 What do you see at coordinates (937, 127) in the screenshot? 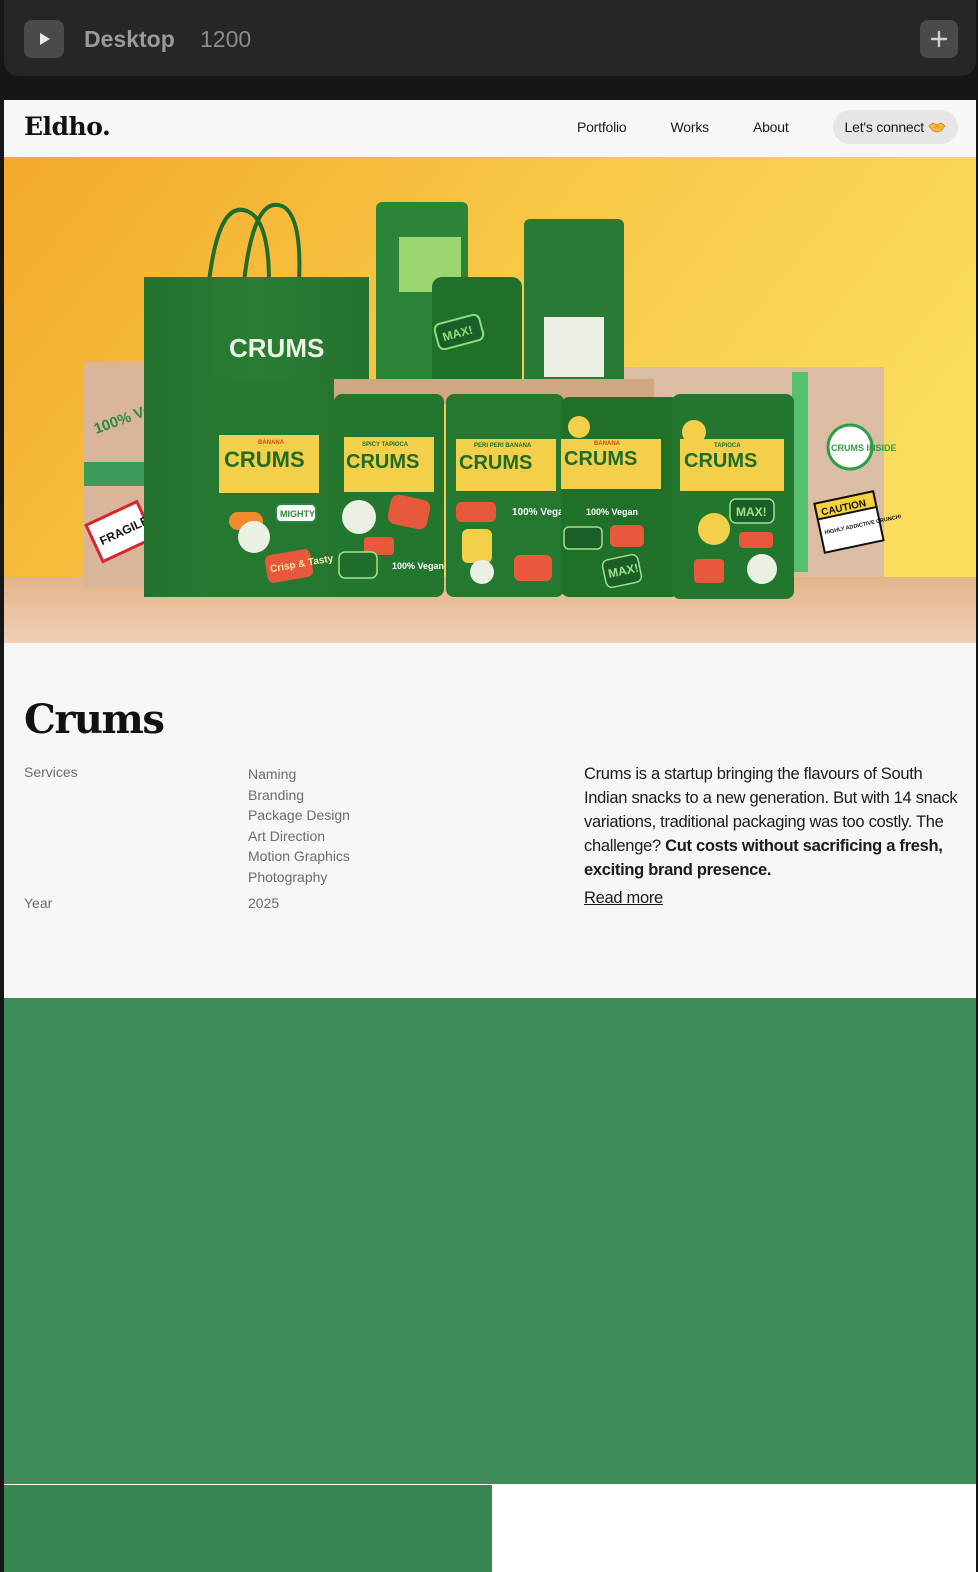
I see `handshake-icon` at bounding box center [937, 127].